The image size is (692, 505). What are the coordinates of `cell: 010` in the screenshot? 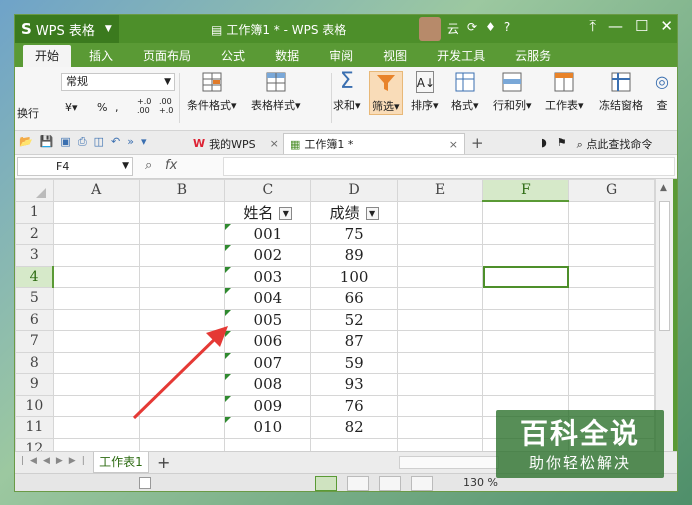 It's located at (268, 427).